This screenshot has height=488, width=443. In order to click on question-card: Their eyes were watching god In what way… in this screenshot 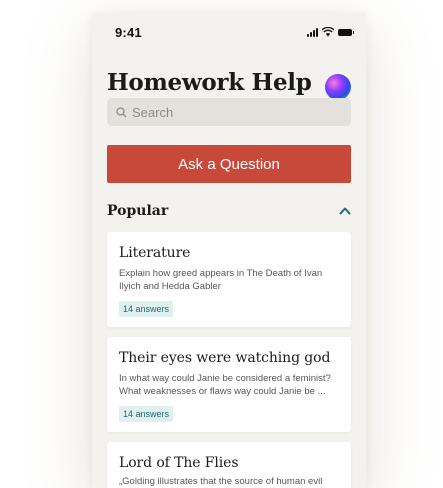, I will do `click(229, 384)`.